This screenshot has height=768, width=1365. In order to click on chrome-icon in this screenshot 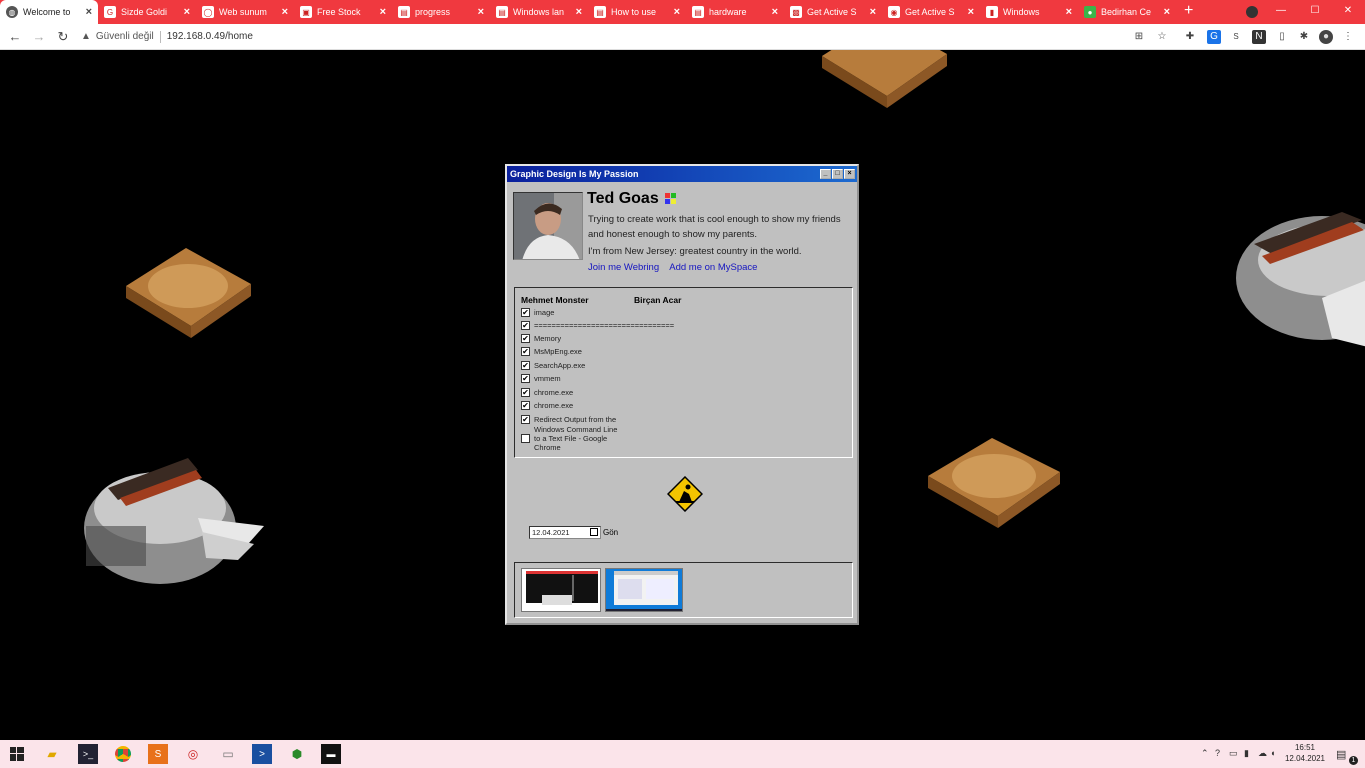, I will do `click(123, 754)`.